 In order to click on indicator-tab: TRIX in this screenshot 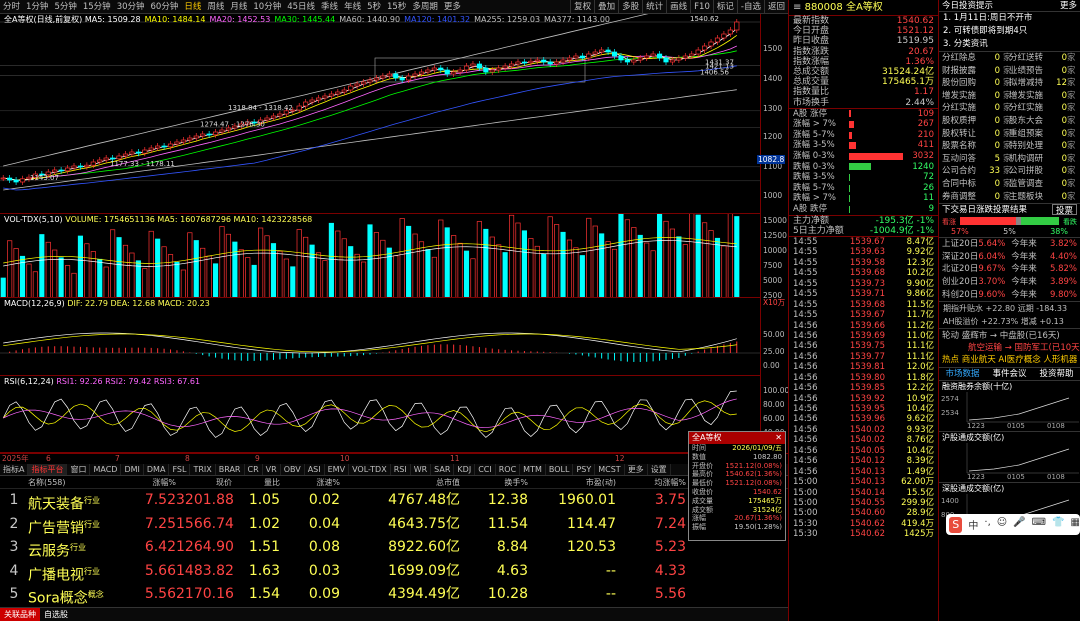, I will do `click(203, 469)`.